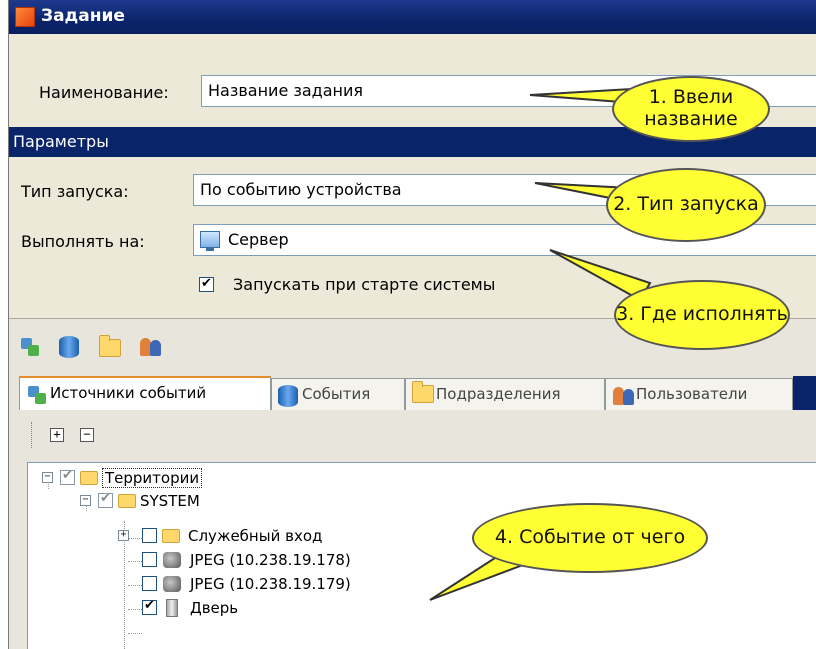 Image resolution: width=816 pixels, height=649 pixels. What do you see at coordinates (92, 349) in the screenshot?
I see `main-toolbar` at bounding box center [92, 349].